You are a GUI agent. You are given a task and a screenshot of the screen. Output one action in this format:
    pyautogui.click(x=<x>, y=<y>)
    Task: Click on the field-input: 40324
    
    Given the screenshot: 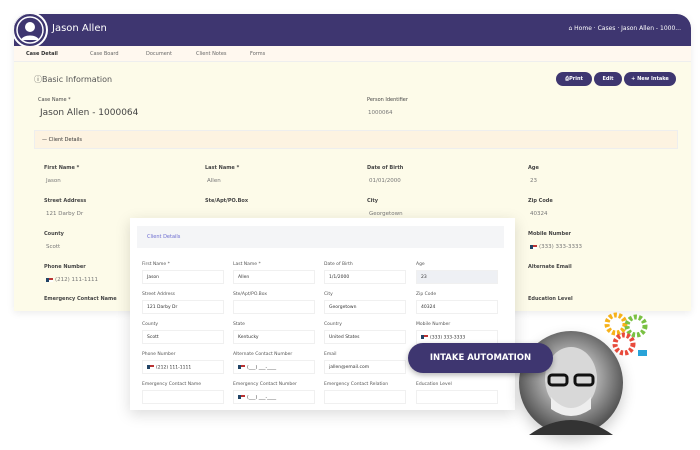 What is the action you would take?
    pyautogui.click(x=457, y=307)
    